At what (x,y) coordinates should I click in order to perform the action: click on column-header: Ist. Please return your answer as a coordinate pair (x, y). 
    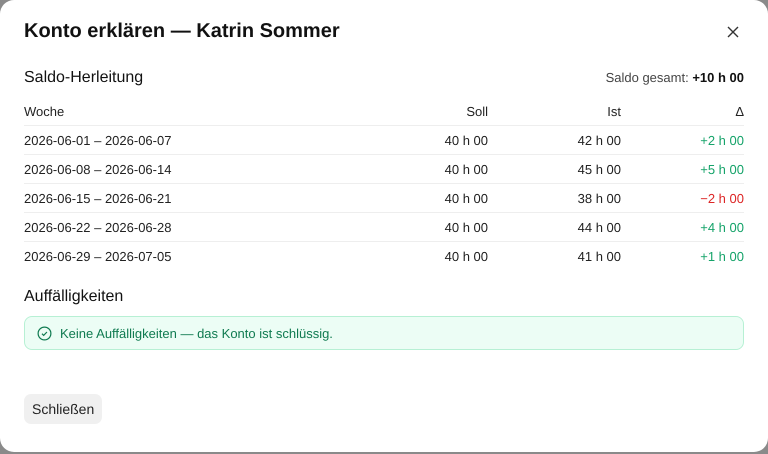
    Looking at the image, I should click on (613, 111).